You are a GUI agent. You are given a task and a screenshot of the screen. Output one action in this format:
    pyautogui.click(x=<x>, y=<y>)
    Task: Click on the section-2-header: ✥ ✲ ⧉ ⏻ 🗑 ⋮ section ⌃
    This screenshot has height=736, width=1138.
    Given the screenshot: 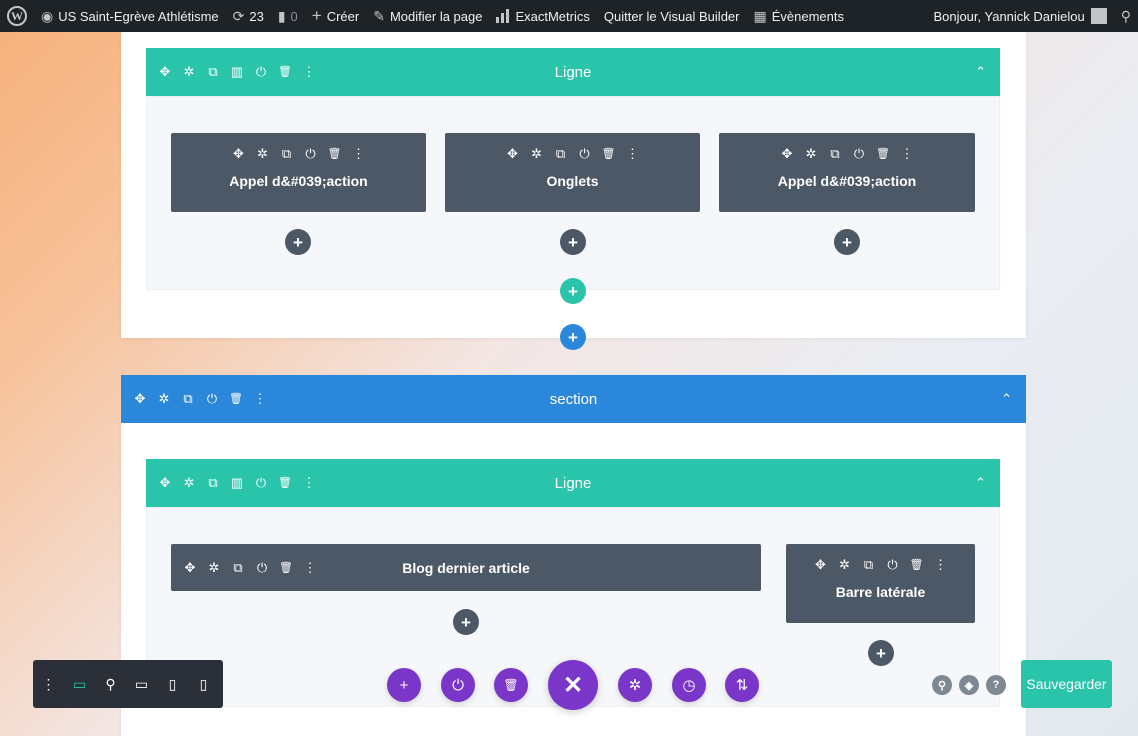 What is the action you would take?
    pyautogui.click(x=573, y=399)
    